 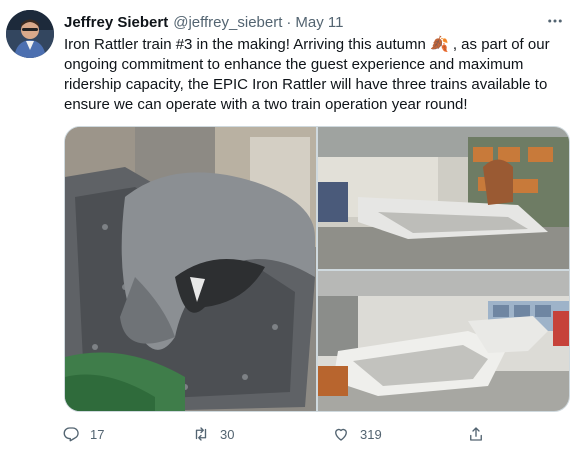 What do you see at coordinates (555, 21) in the screenshot?
I see `more-options-icon` at bounding box center [555, 21].